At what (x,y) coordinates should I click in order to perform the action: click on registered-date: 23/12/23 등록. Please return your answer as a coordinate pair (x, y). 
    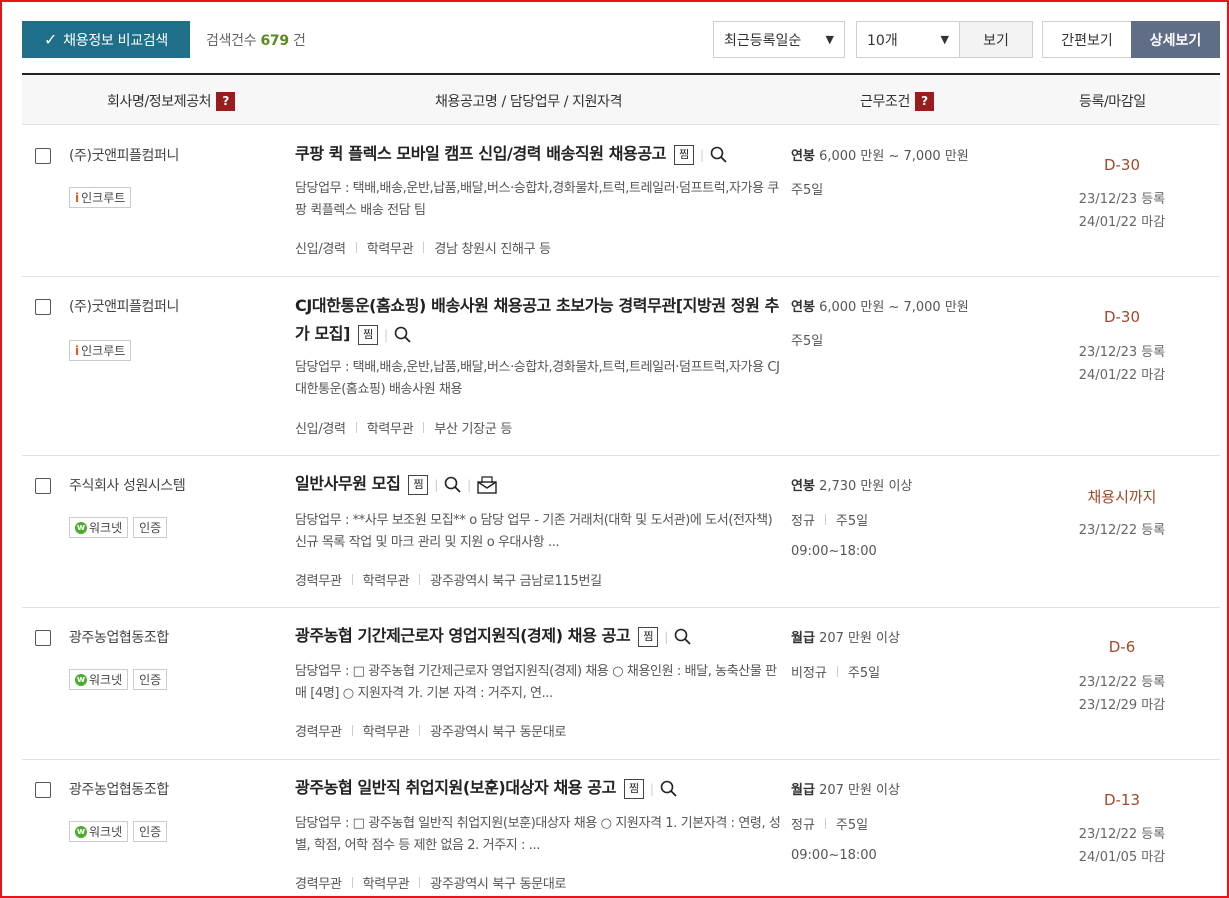
    Looking at the image, I should click on (1122, 352).